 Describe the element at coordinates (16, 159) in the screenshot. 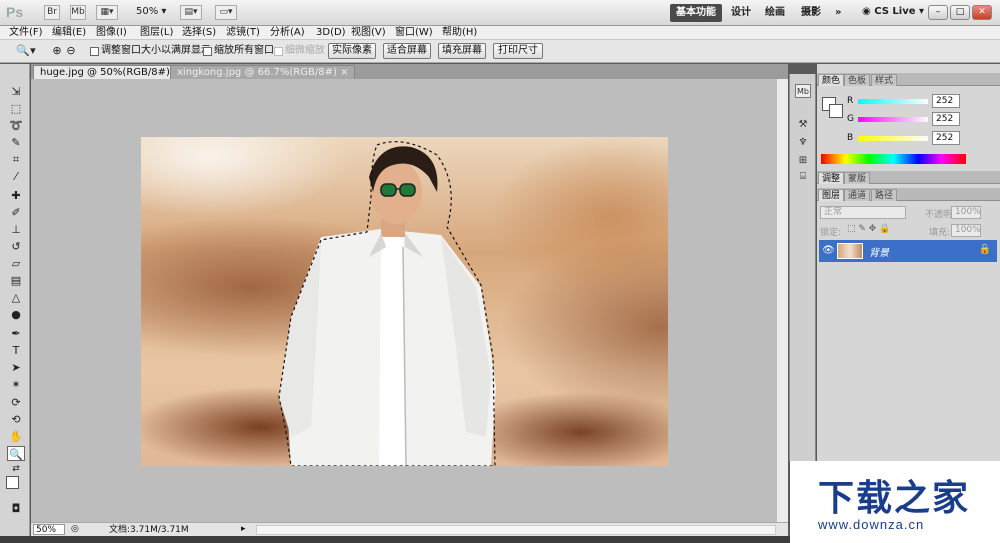

I see `crop-tool-icon: ⌗` at that location.